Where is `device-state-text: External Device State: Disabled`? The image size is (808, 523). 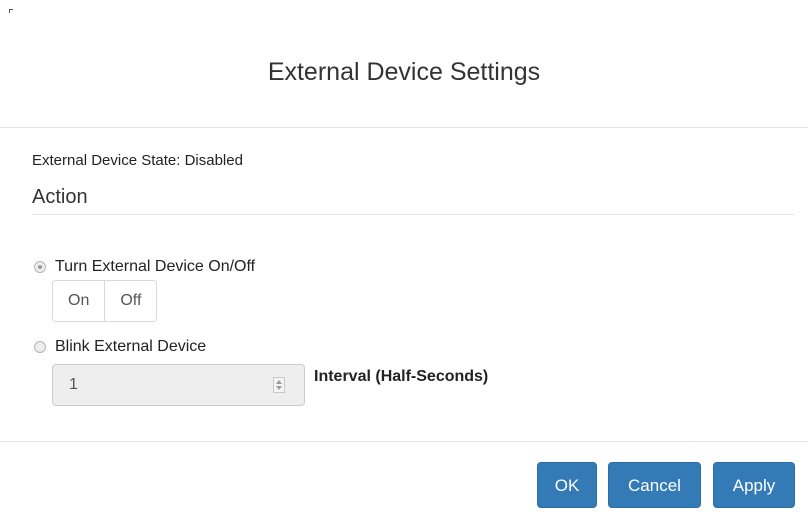
device-state-text: External Device State: Disabled is located at coordinates (137, 160).